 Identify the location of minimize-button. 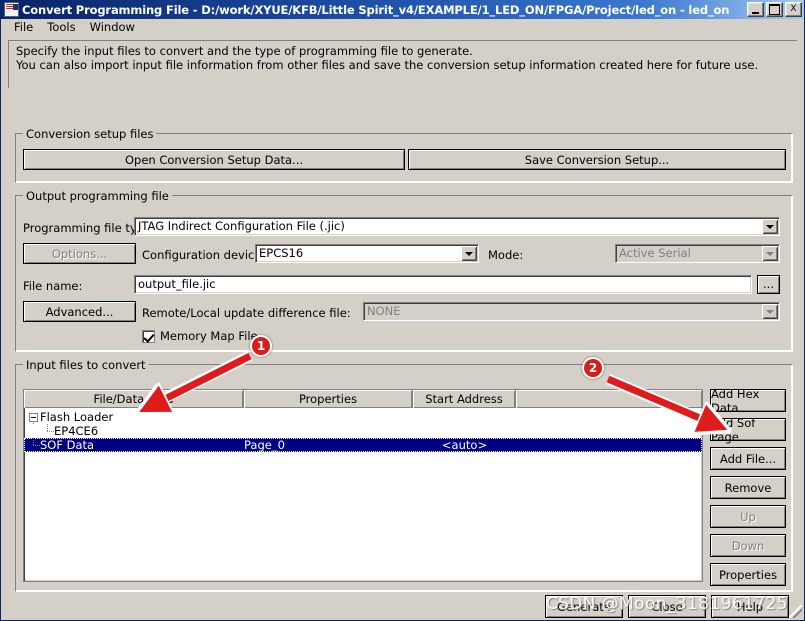
(755, 9).